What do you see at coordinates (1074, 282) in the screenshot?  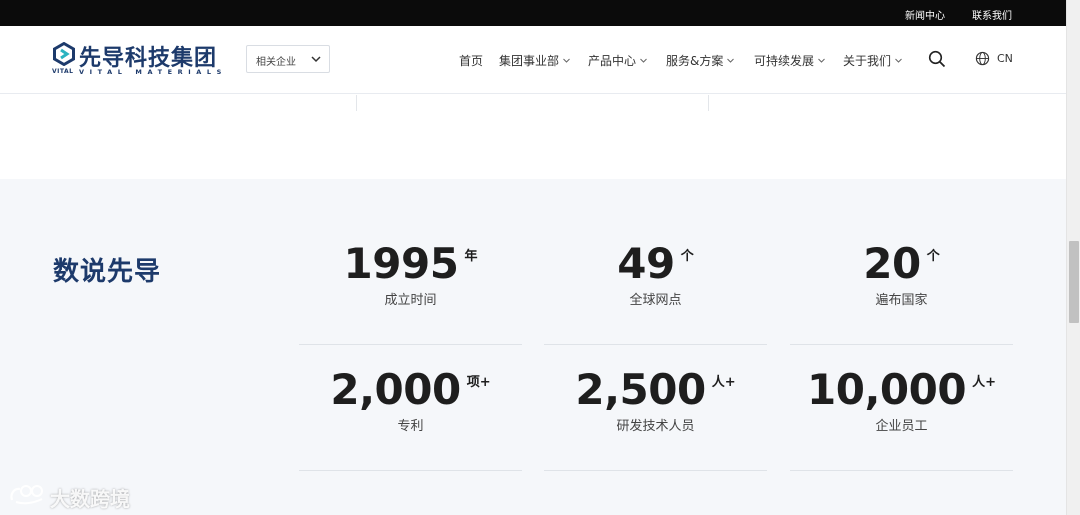 I see `scrollbar-thumb` at bounding box center [1074, 282].